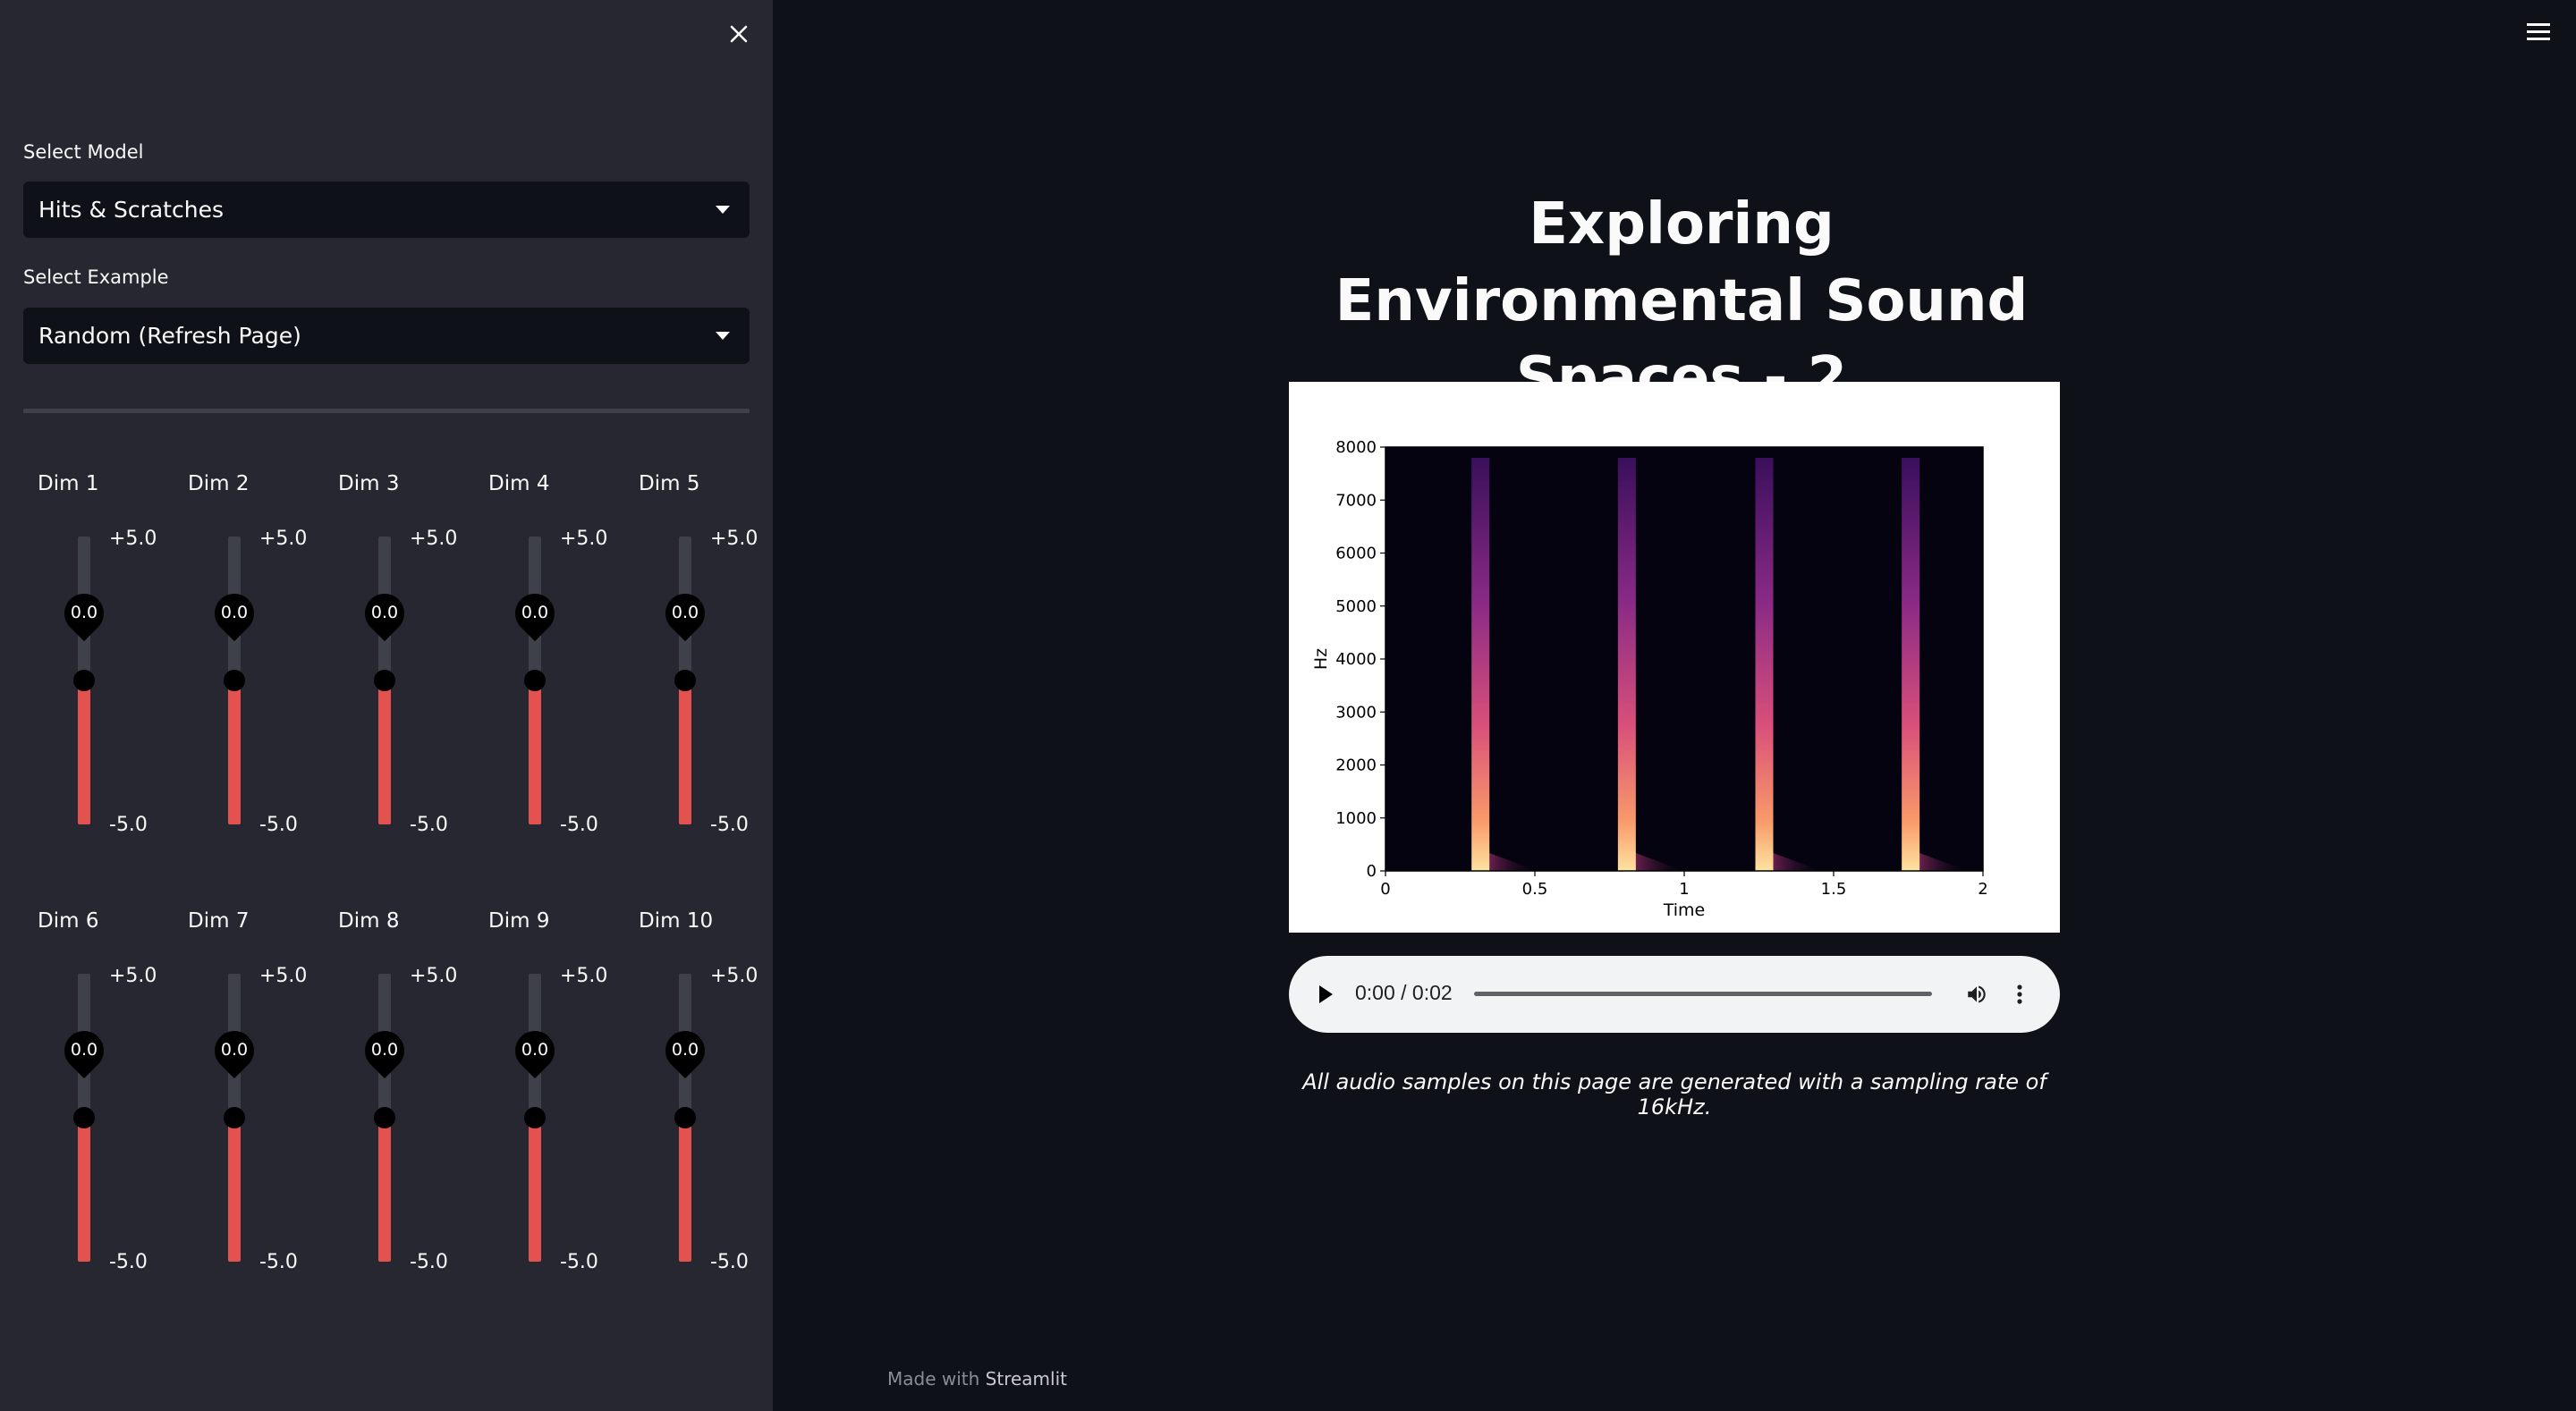 Image resolution: width=2576 pixels, height=1411 pixels. I want to click on slider-dim-3: Dim 3 +5.0 -5.0 0.0, so click(398, 654).